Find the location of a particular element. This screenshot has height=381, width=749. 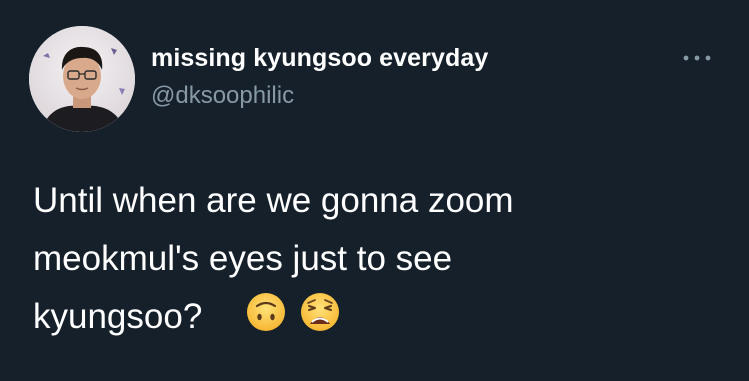

tweet-text-line-3: kyungsoo? is located at coordinates (118, 316).